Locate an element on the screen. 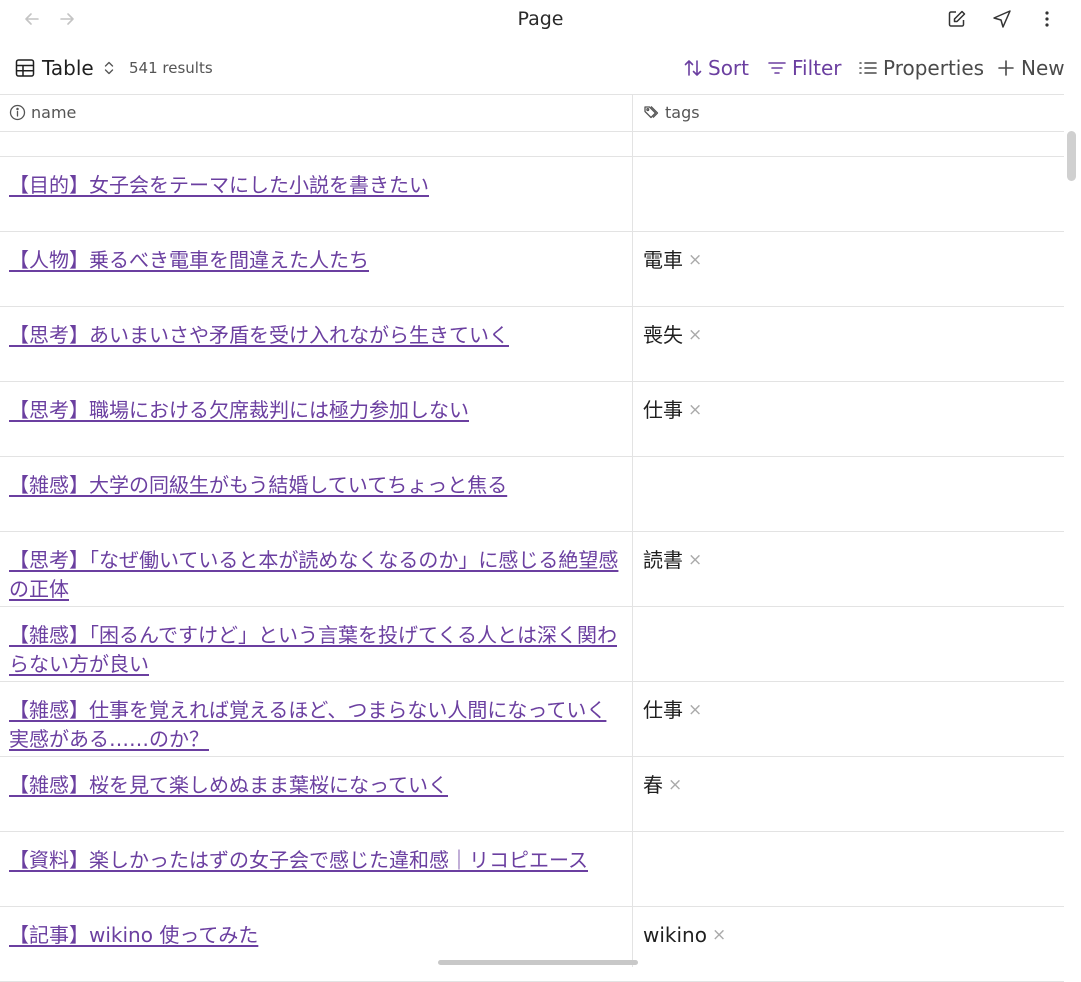  info-icon is located at coordinates (17, 112).